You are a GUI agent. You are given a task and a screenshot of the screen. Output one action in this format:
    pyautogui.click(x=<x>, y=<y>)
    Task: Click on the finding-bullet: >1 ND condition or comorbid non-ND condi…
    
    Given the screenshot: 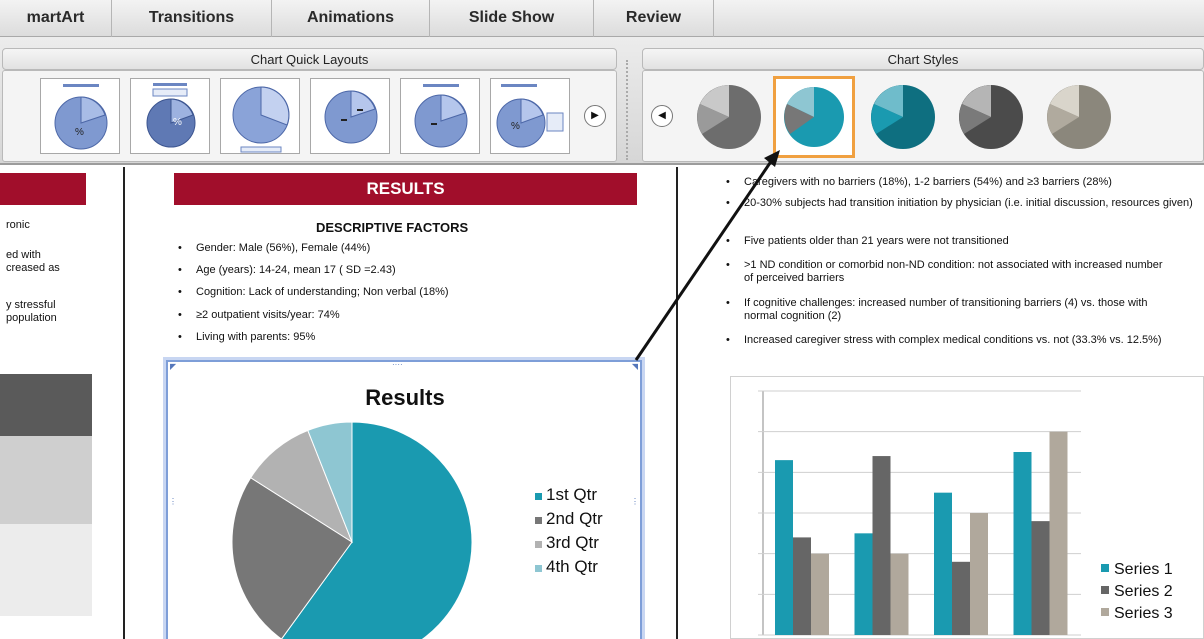 What is the action you would take?
    pyautogui.click(x=945, y=272)
    